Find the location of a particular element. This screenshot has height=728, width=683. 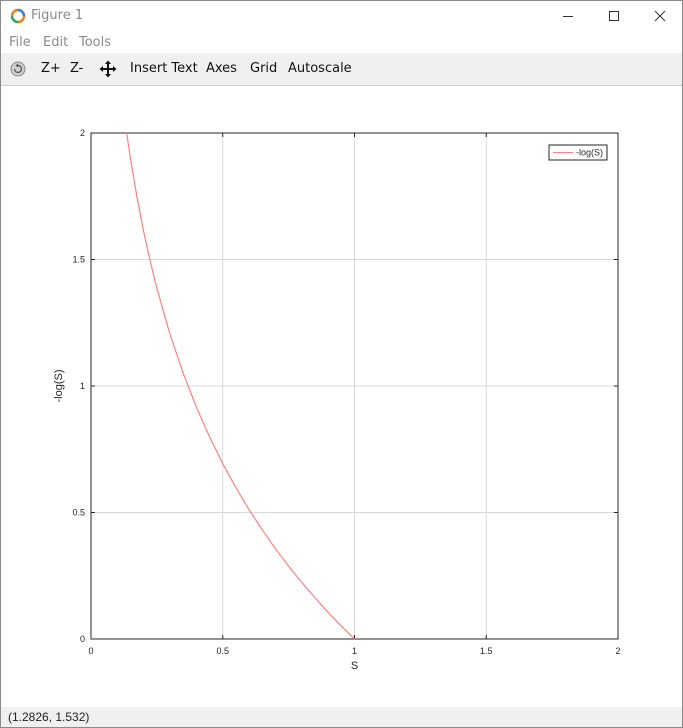

cursor-coordinates: (1.2826, 1.532) is located at coordinates (49, 717).